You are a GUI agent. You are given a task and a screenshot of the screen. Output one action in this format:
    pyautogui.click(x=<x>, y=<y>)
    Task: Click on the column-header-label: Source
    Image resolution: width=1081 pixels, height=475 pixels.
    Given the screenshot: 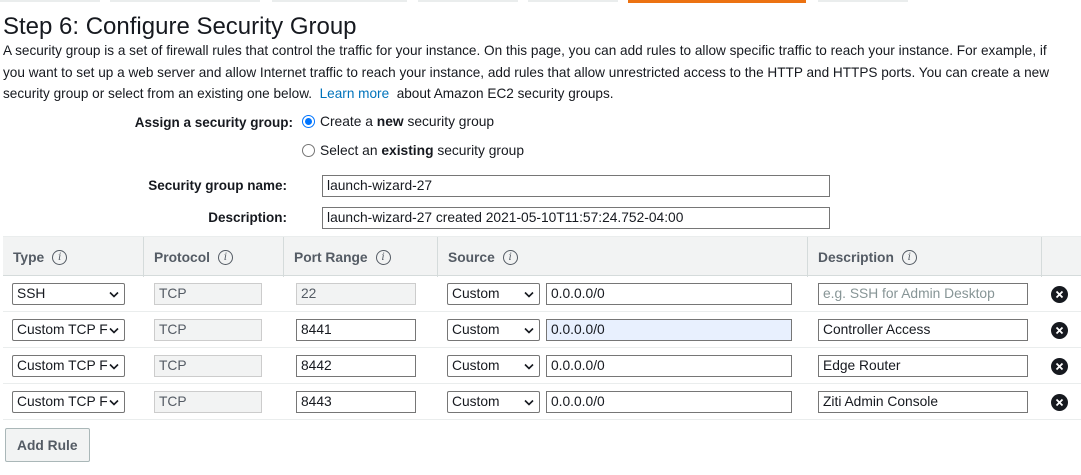 What is the action you would take?
    pyautogui.click(x=471, y=257)
    